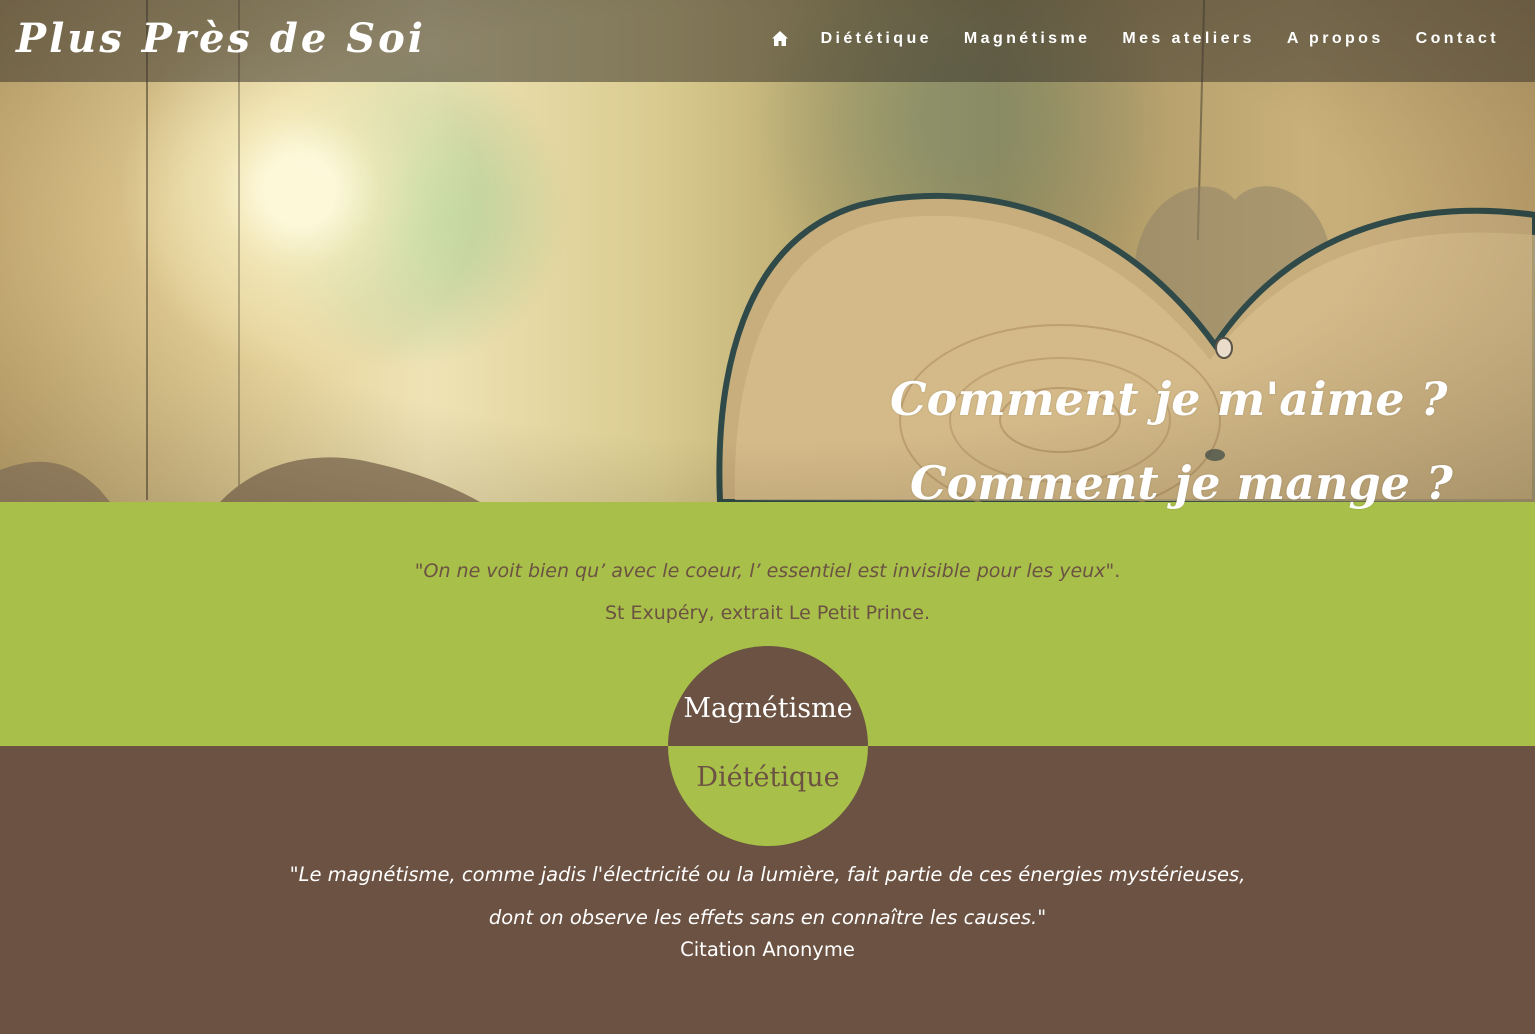  I want to click on dietetique-label: Diététique, so click(768, 777).